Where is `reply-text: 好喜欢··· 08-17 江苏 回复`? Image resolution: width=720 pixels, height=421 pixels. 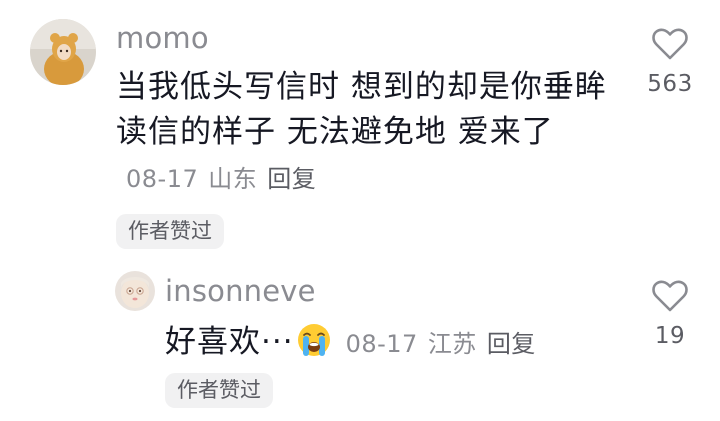
reply-text: 好喜欢··· 08-17 江苏 回复 is located at coordinates (395, 343).